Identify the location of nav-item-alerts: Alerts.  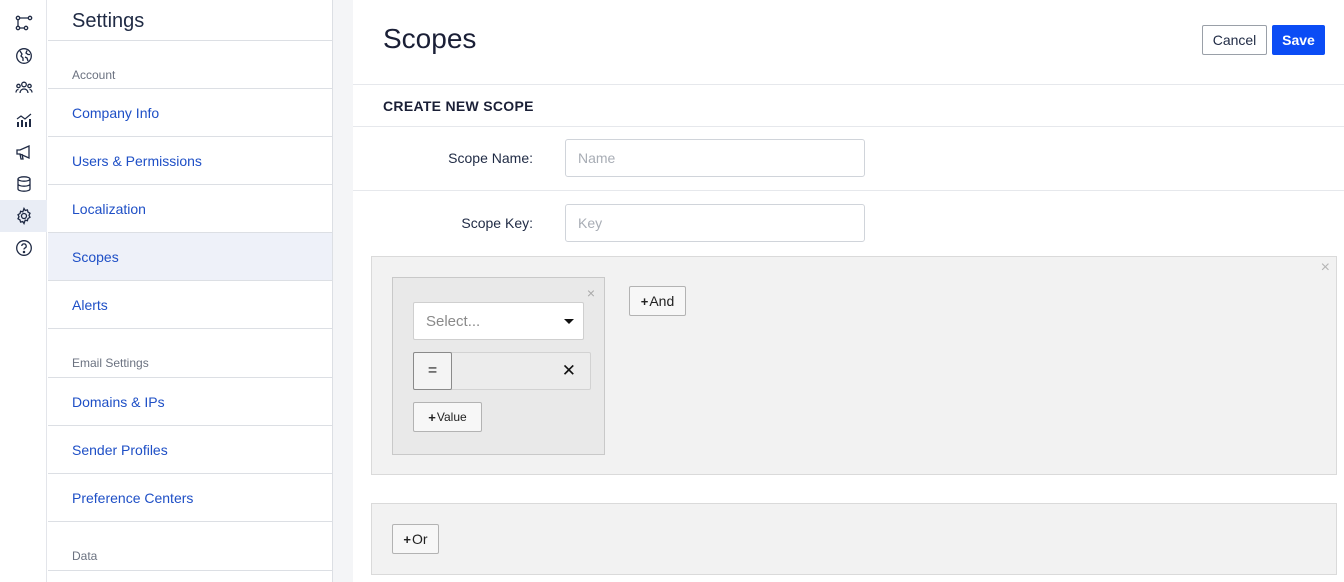
(190, 304).